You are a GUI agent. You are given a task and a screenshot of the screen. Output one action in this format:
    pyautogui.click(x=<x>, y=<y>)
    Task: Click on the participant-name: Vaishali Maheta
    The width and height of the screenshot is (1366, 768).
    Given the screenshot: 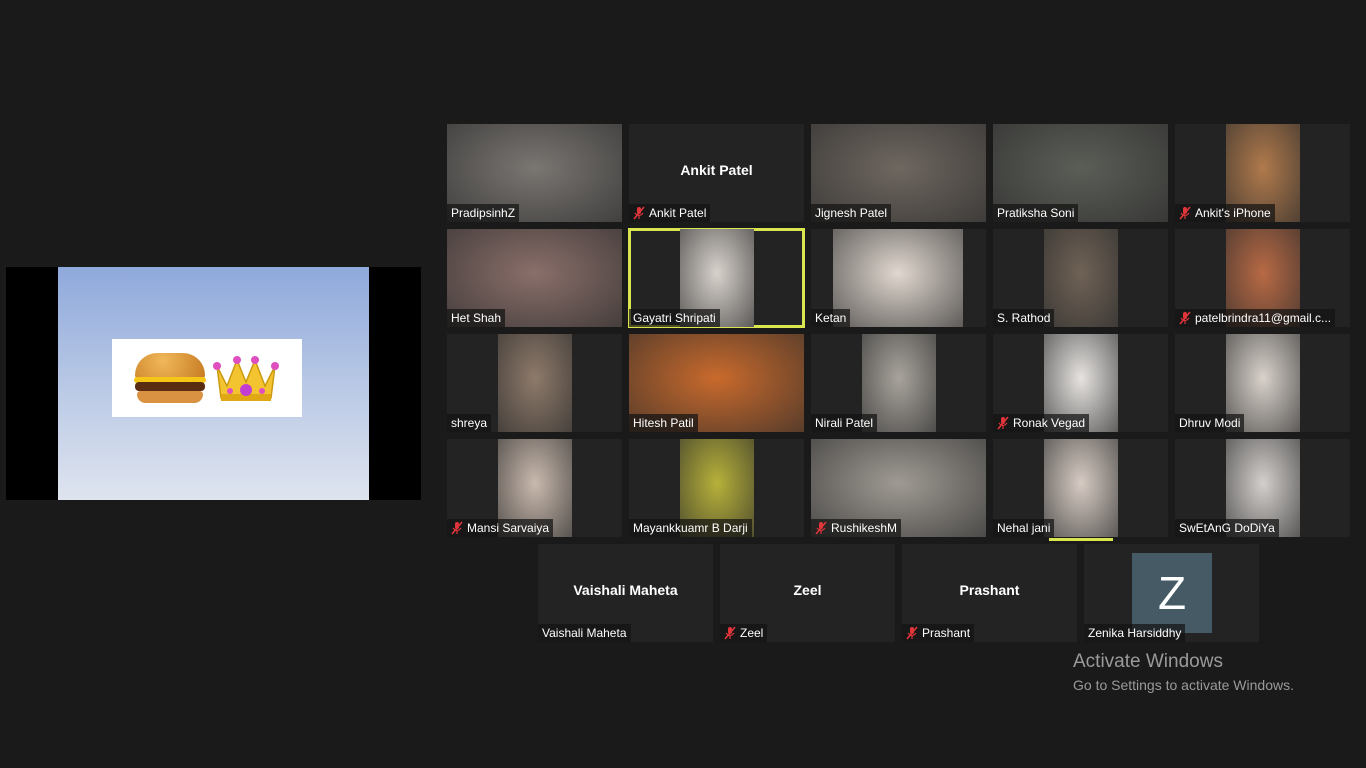 What is the action you would take?
    pyautogui.click(x=584, y=633)
    